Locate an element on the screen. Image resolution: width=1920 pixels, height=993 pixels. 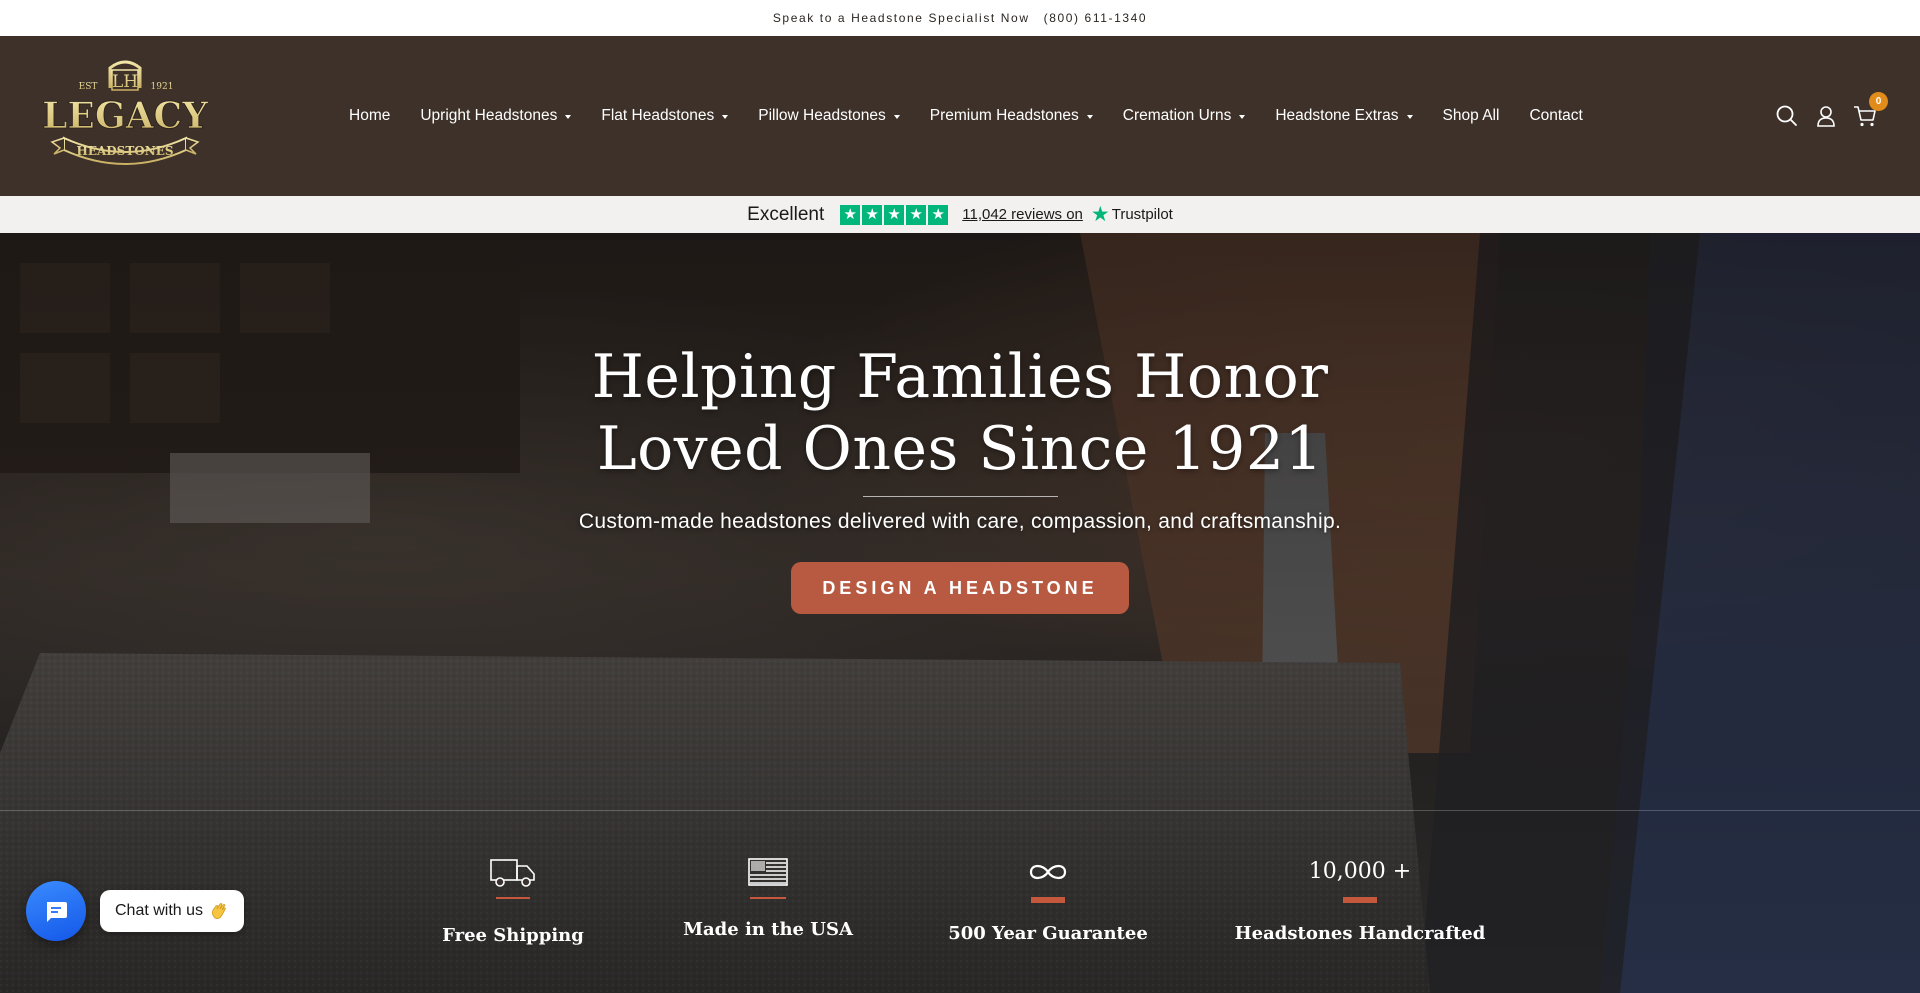
feature-guarantee: 500 Year Guarantee is located at coordinates (1048, 898).